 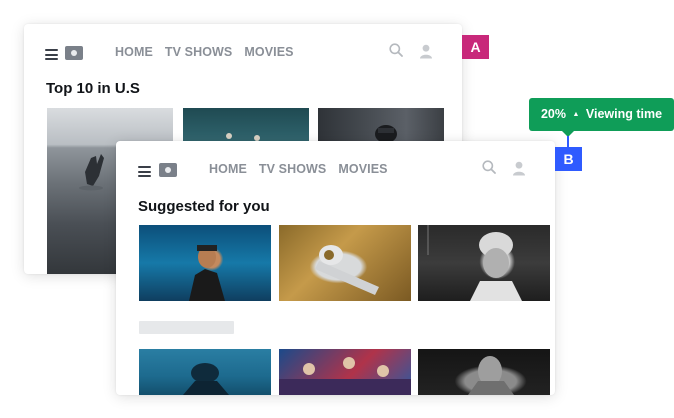 I want to click on triangle-up-icon: ▲, so click(x=576, y=114).